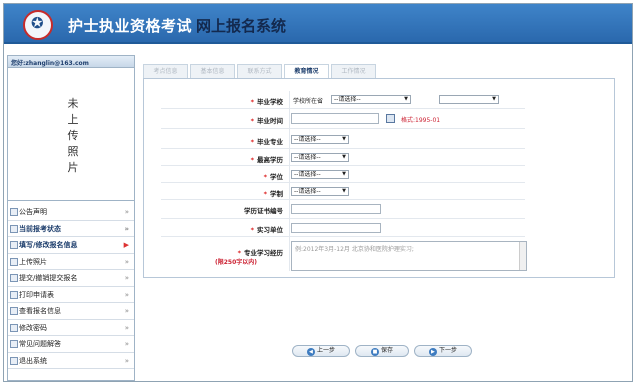 This screenshot has width=636, height=385. What do you see at coordinates (266, 121) in the screenshot?
I see `grad-time-label: * 毕业时间` at bounding box center [266, 121].